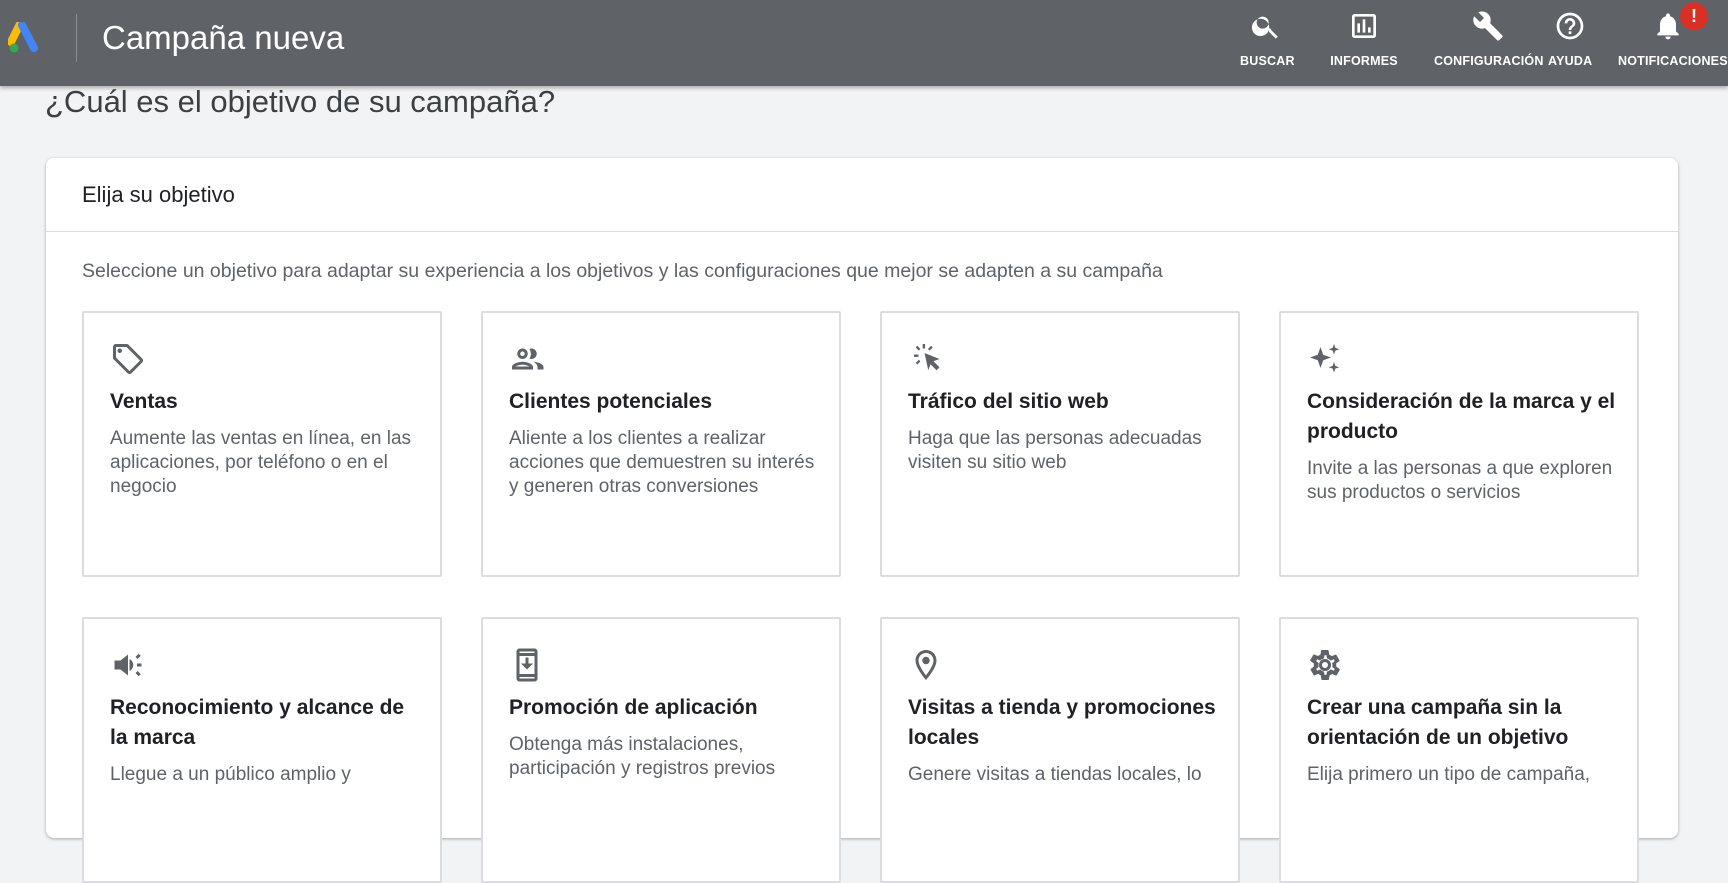 The width and height of the screenshot is (1728, 883). I want to click on settings-label: CONFIGURACIÓN, so click(1489, 61).